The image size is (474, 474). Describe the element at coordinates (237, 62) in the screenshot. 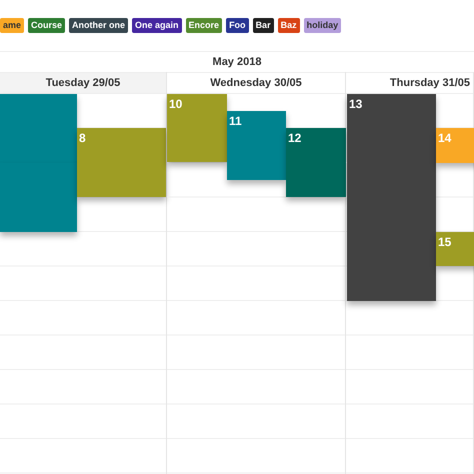

I see `month-title: May 2018` at that location.